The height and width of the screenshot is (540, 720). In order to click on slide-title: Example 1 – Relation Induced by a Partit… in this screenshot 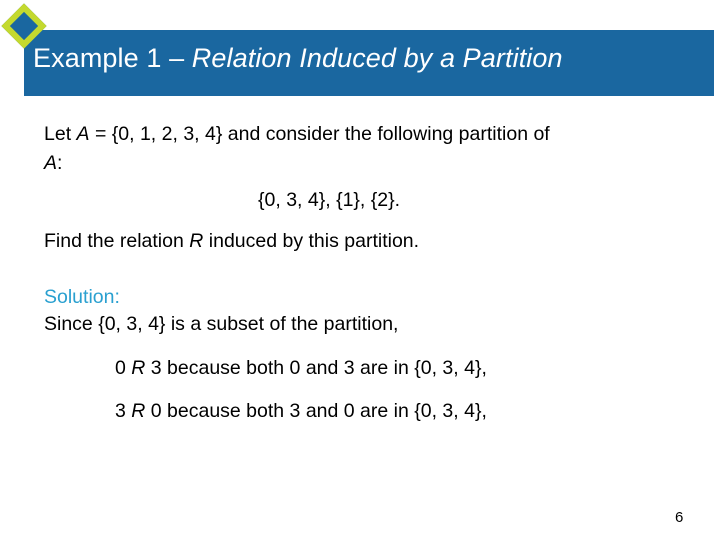, I will do `click(298, 58)`.